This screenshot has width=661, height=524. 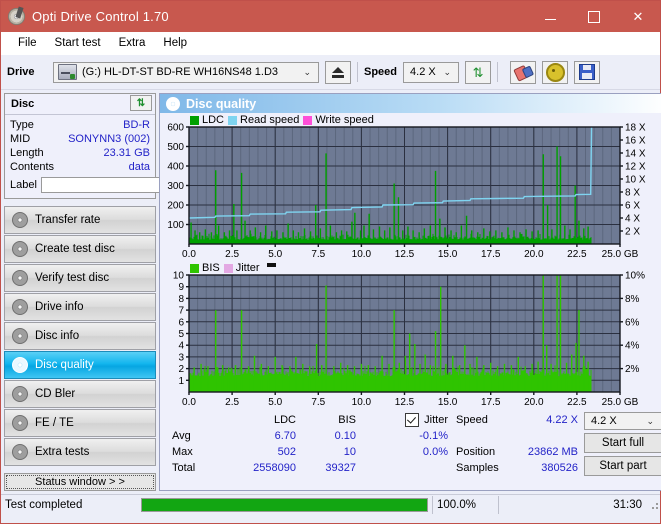 What do you see at coordinates (622, 421) in the screenshot?
I see `test-speed-select: 4.2 X ⌄` at bounding box center [622, 421].